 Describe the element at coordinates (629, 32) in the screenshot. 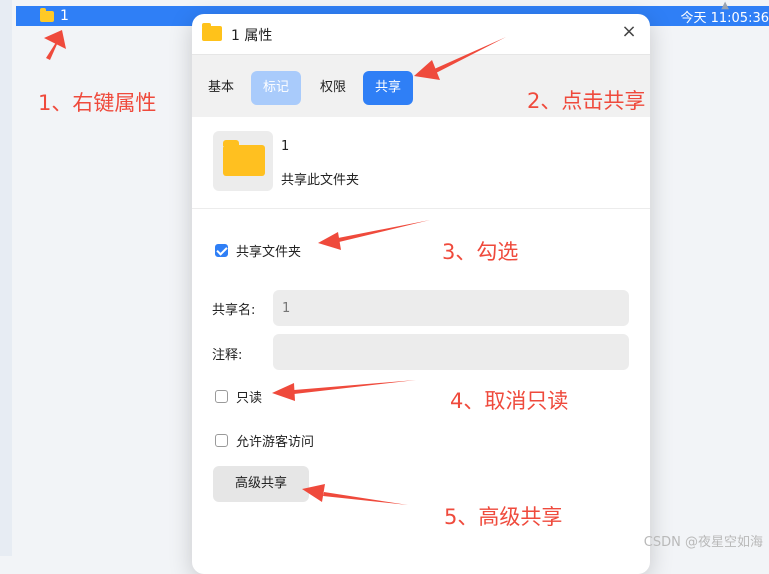

I see `close-icon: ×` at that location.